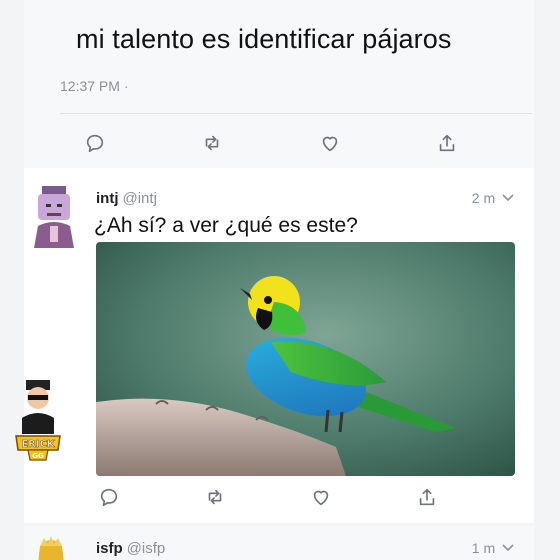 This screenshot has height=560, width=560. Describe the element at coordinates (38, 456) in the screenshot. I see `svg-text: GG` at that location.